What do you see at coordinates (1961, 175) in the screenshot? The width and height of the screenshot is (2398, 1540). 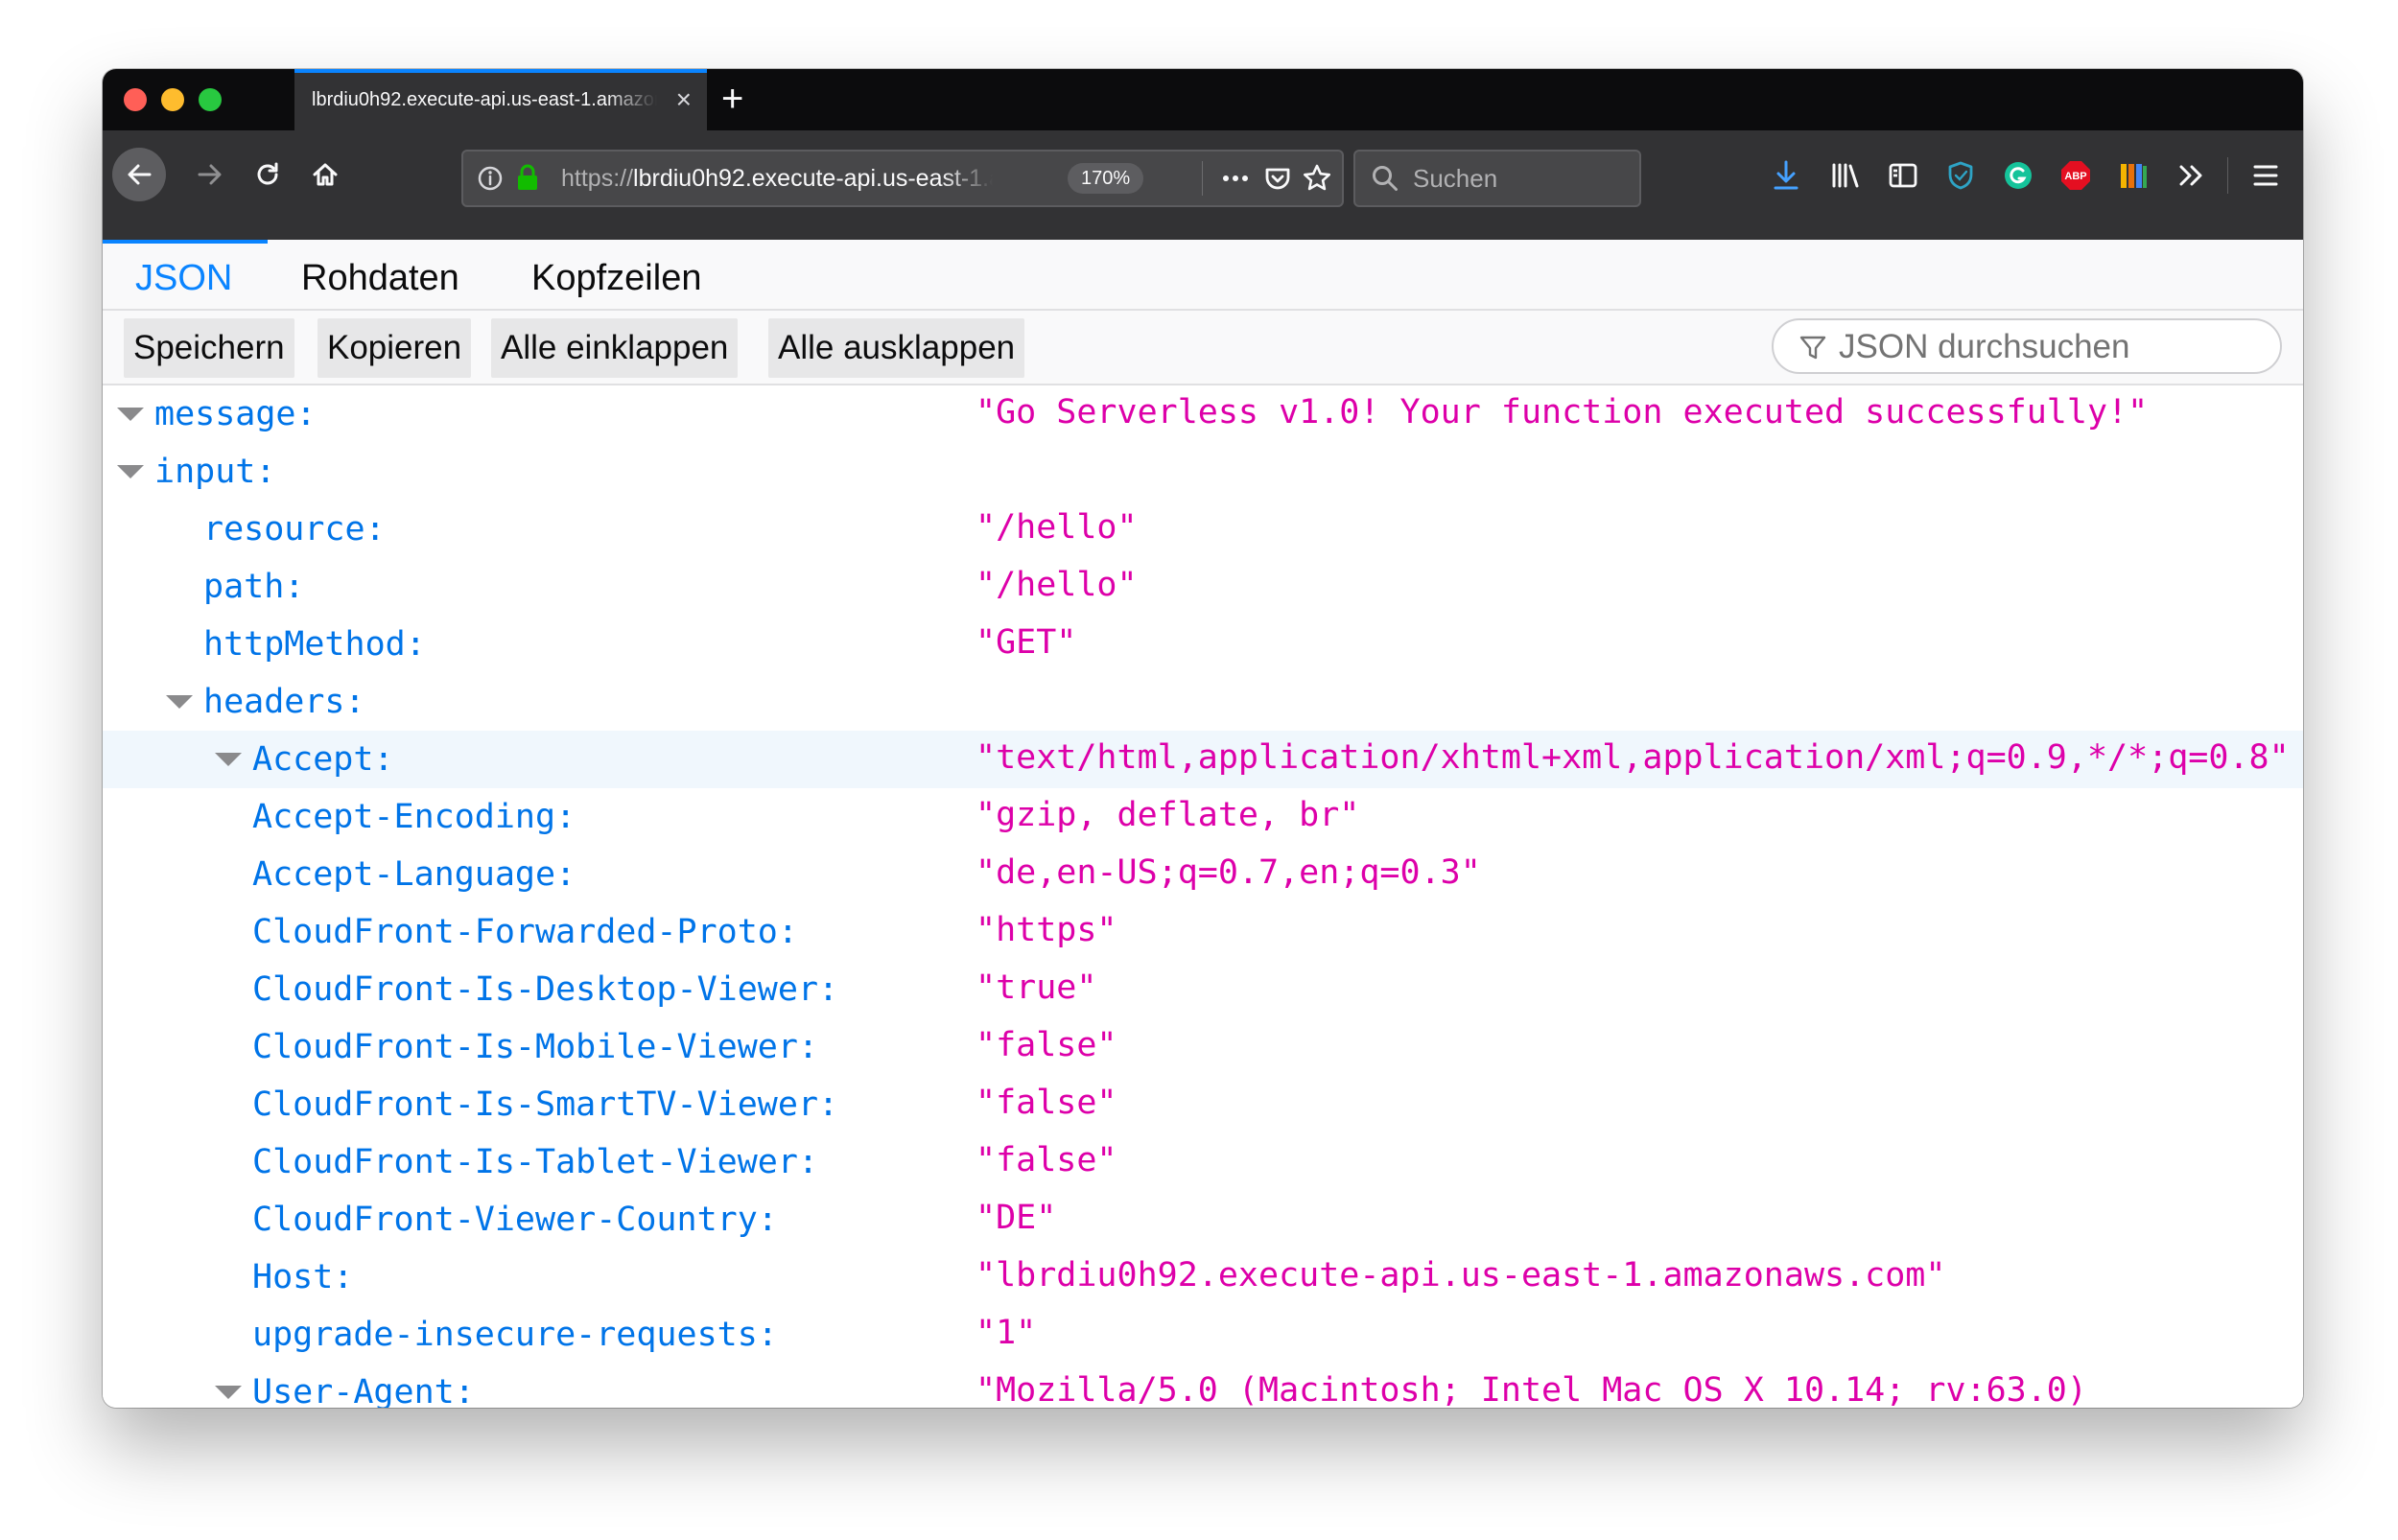 I see `privacy-extension-button` at bounding box center [1961, 175].